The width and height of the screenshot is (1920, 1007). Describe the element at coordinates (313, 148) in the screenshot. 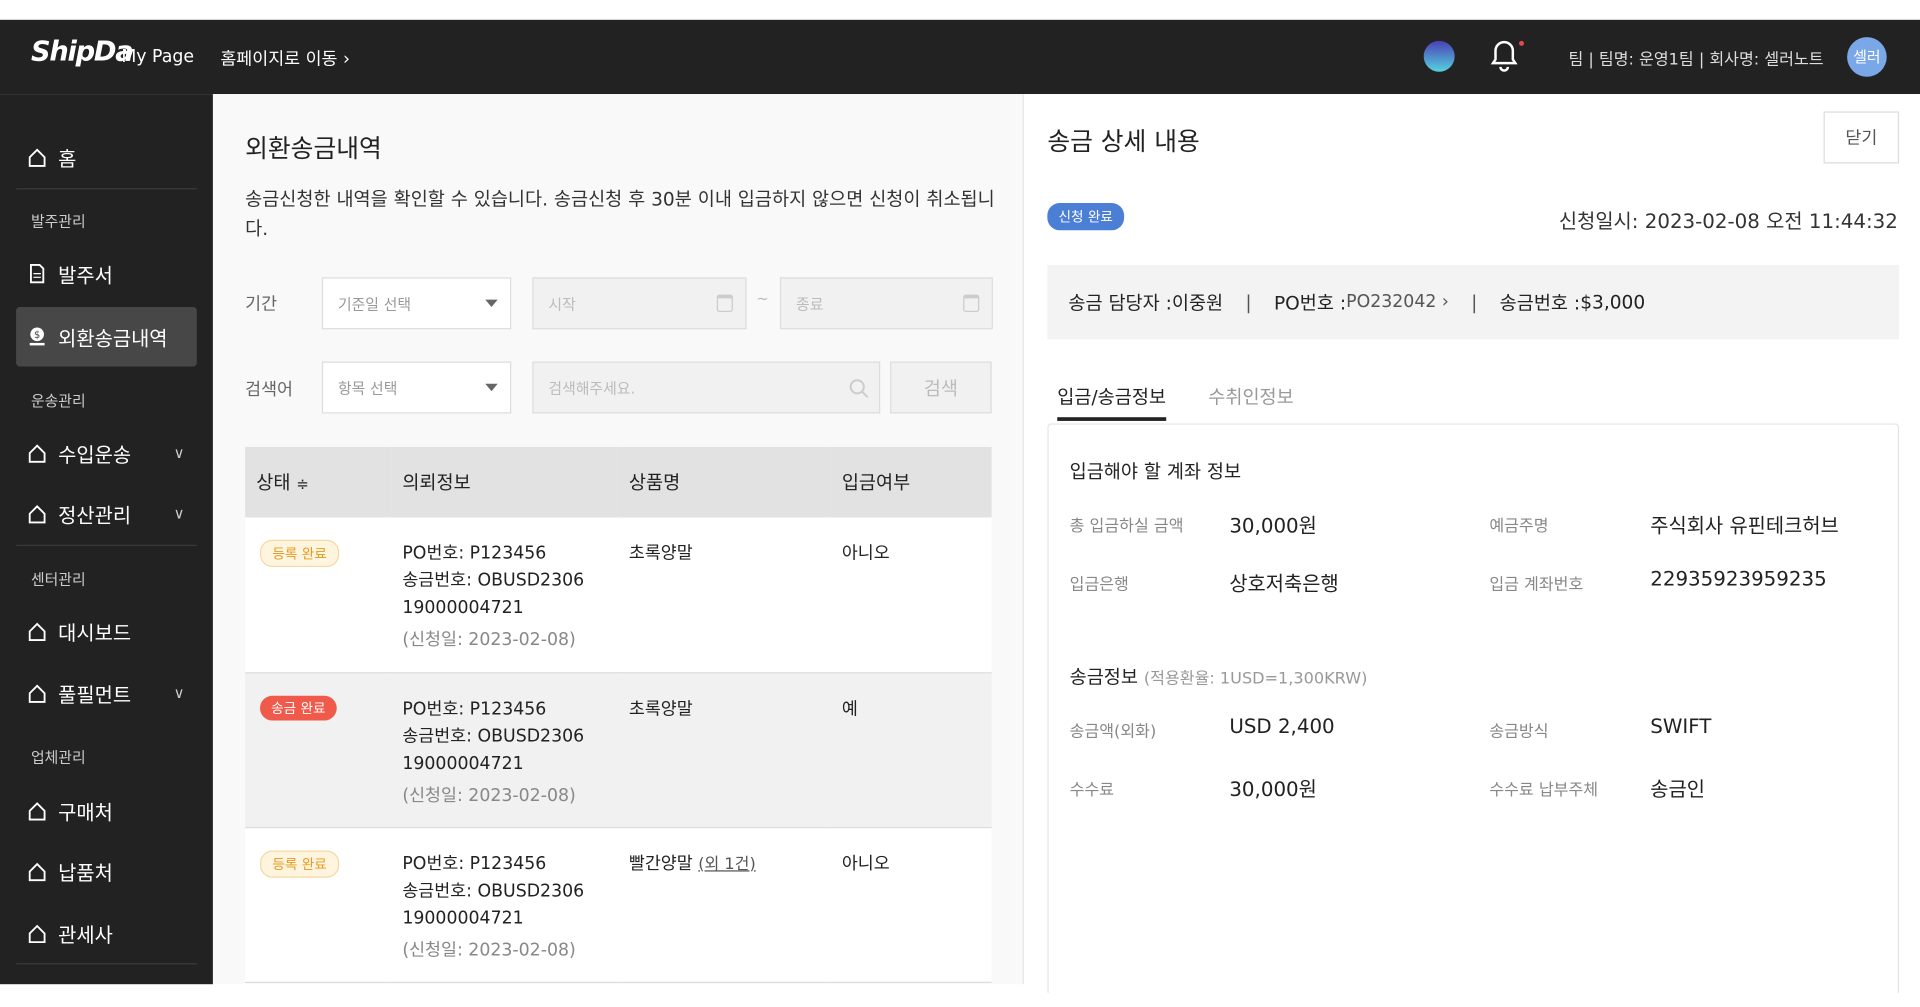

I see `page-title: 외환송금내역` at that location.